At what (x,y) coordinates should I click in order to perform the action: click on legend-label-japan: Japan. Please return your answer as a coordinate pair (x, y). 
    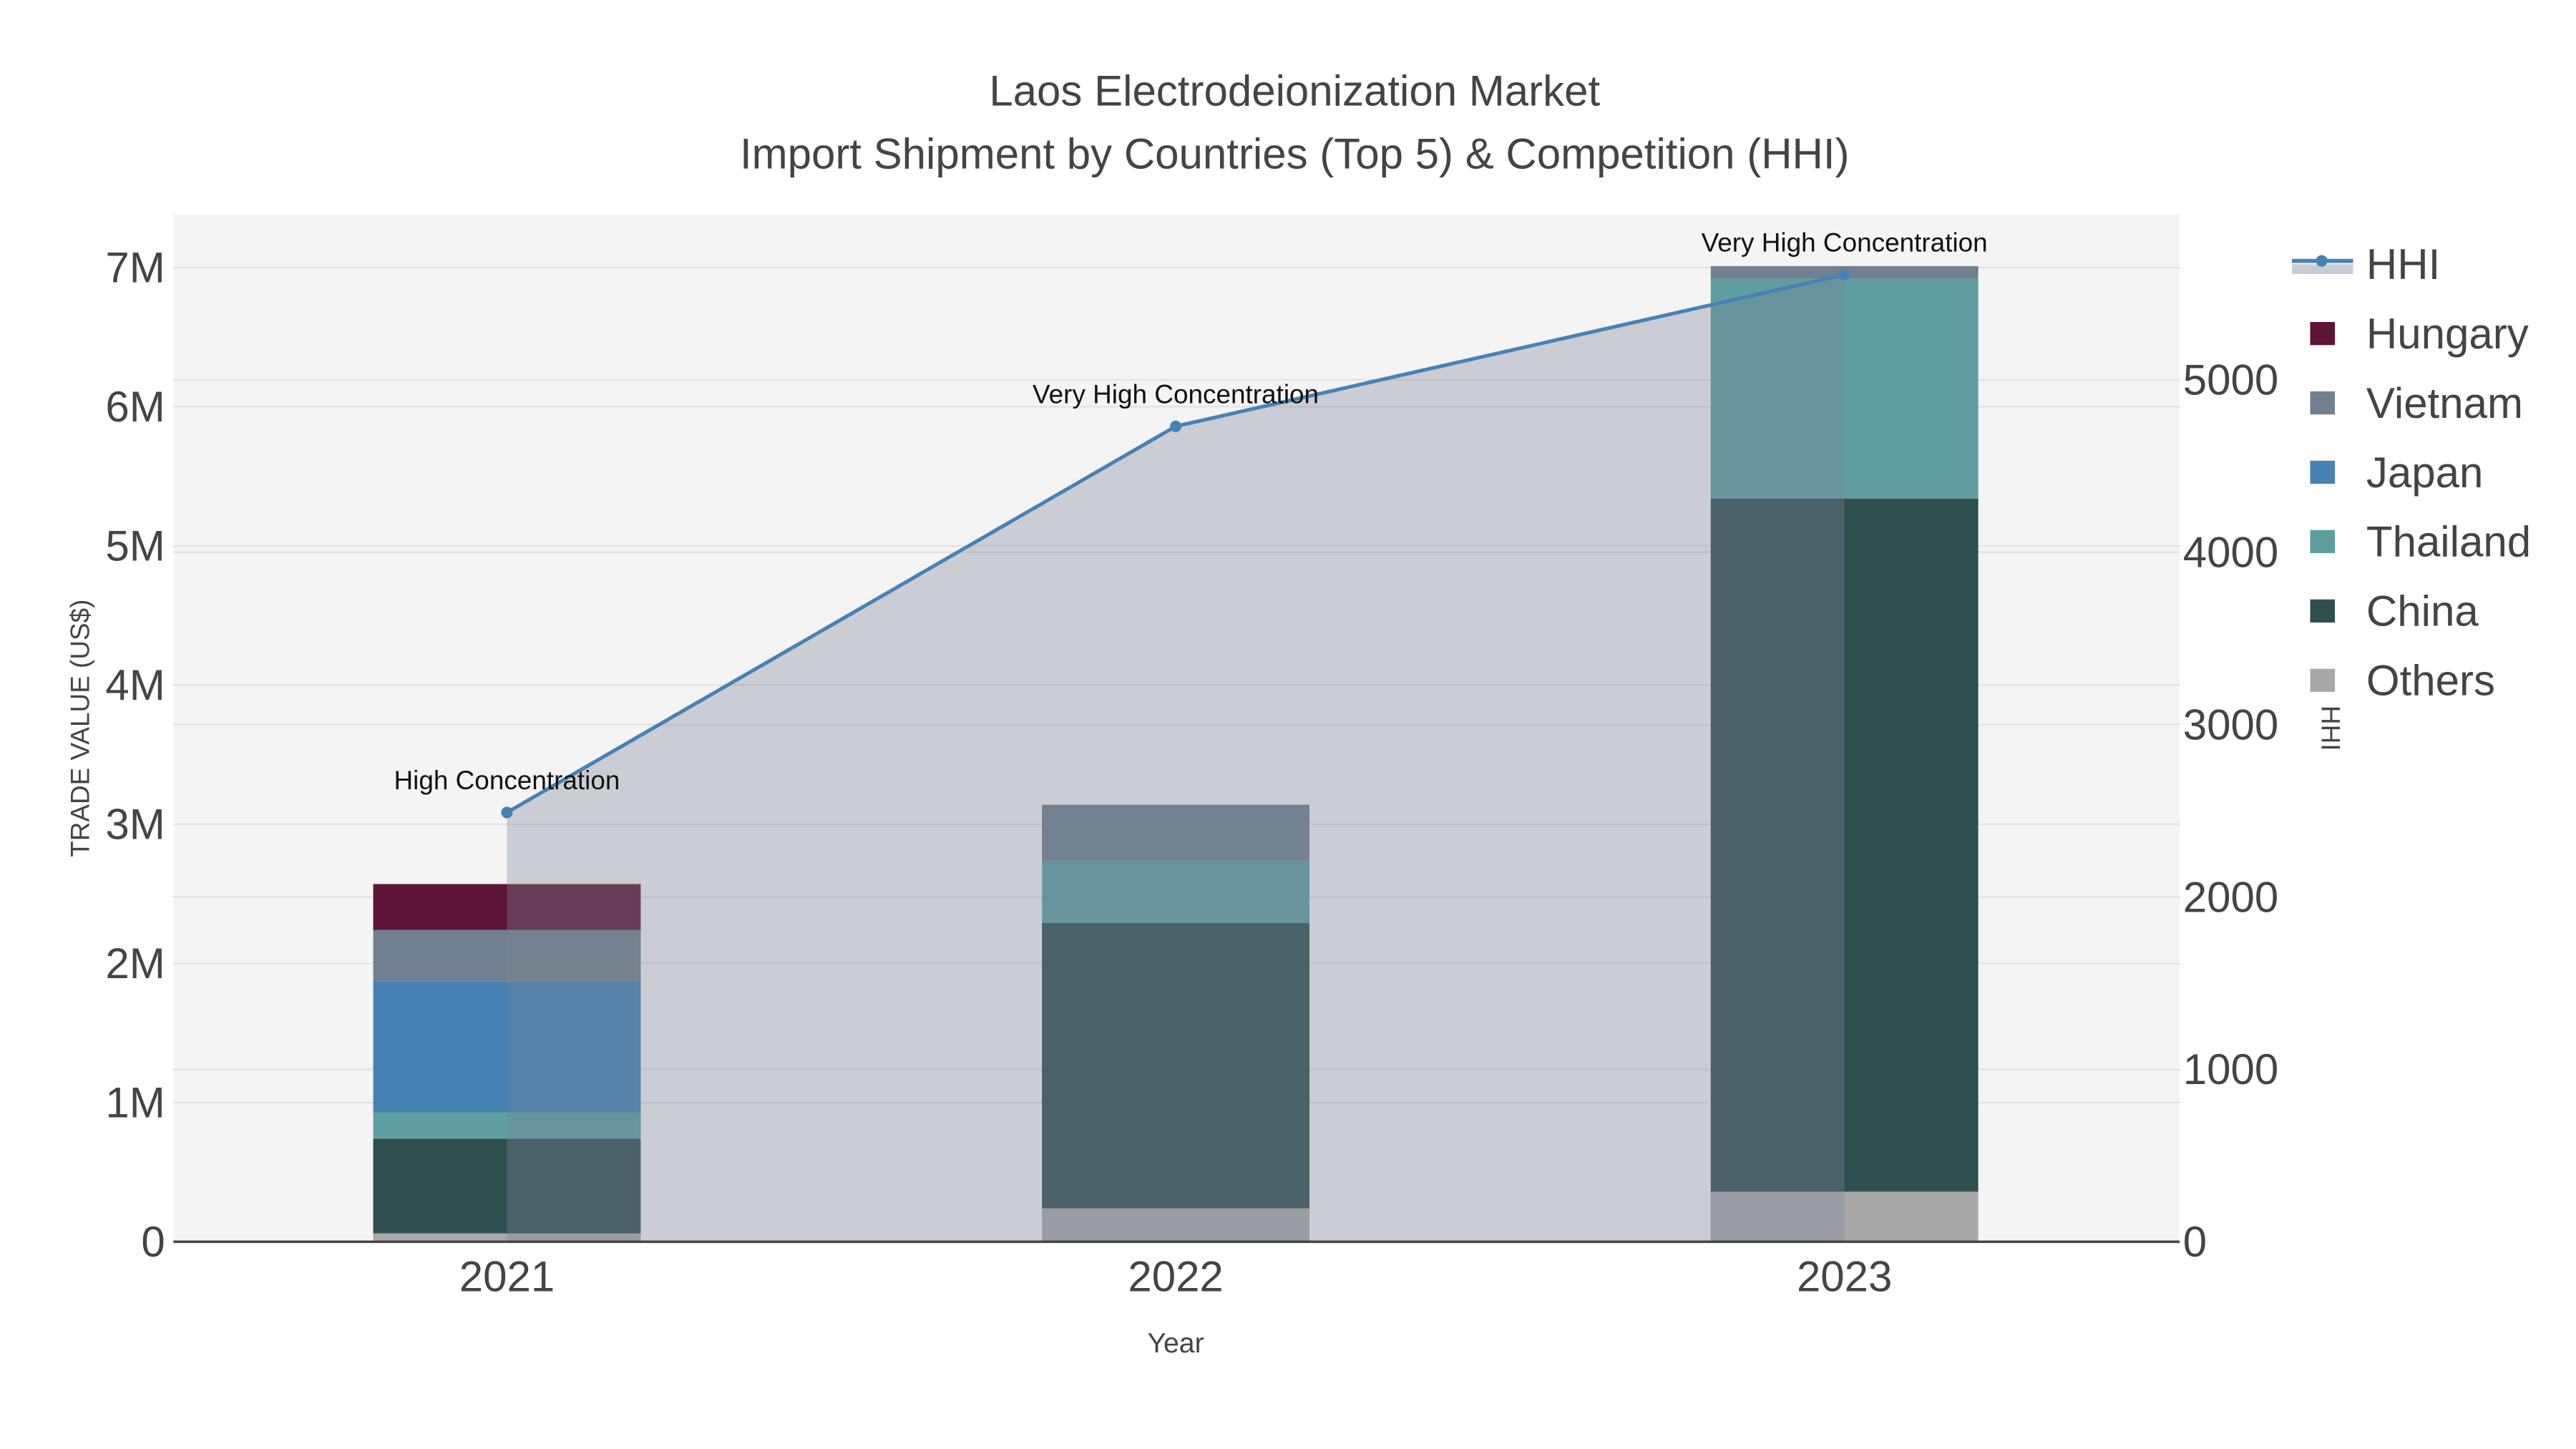
    Looking at the image, I should click on (2424, 473).